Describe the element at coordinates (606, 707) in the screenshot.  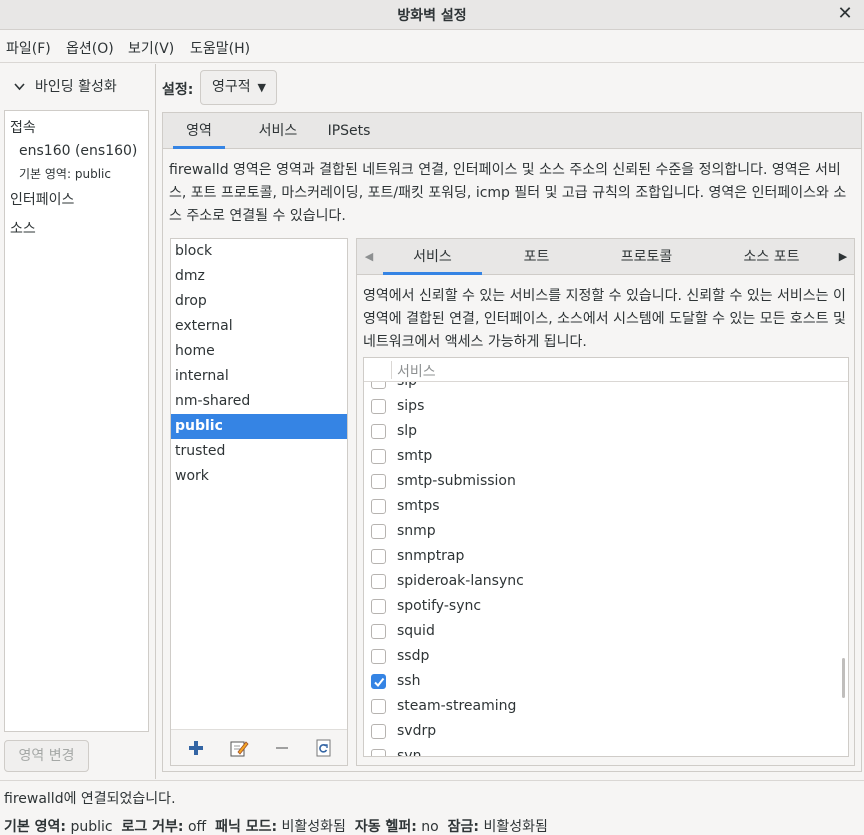
I see `service-row: steam-streaming` at that location.